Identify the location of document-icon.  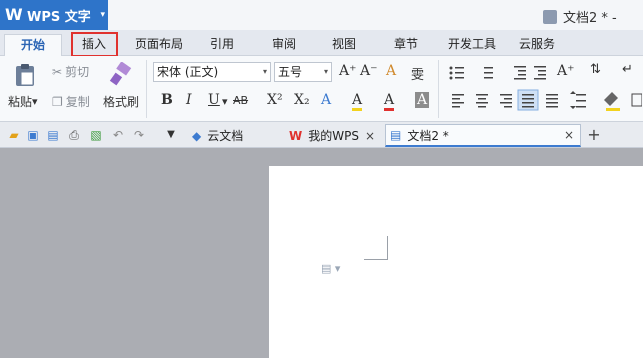
(550, 16).